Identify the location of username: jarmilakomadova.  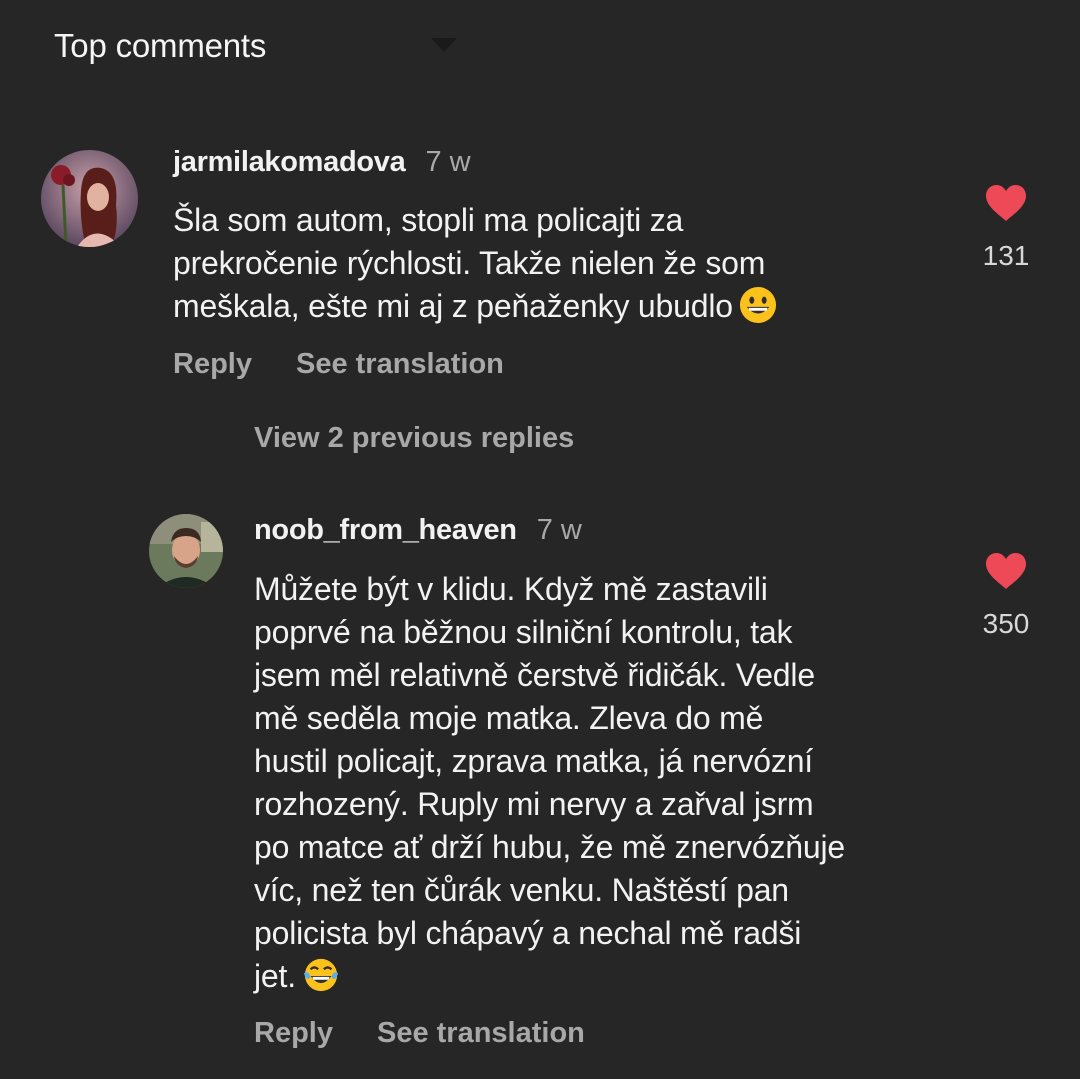
(289, 162).